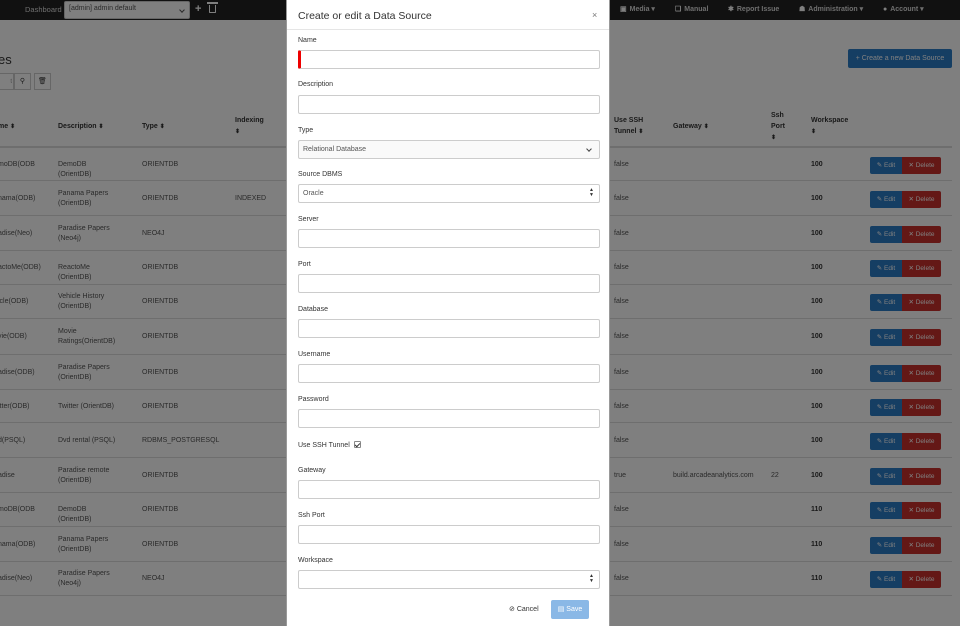  What do you see at coordinates (449, 193) in the screenshot?
I see `source-dbms-select: Oracle ▲ ▼` at bounding box center [449, 193].